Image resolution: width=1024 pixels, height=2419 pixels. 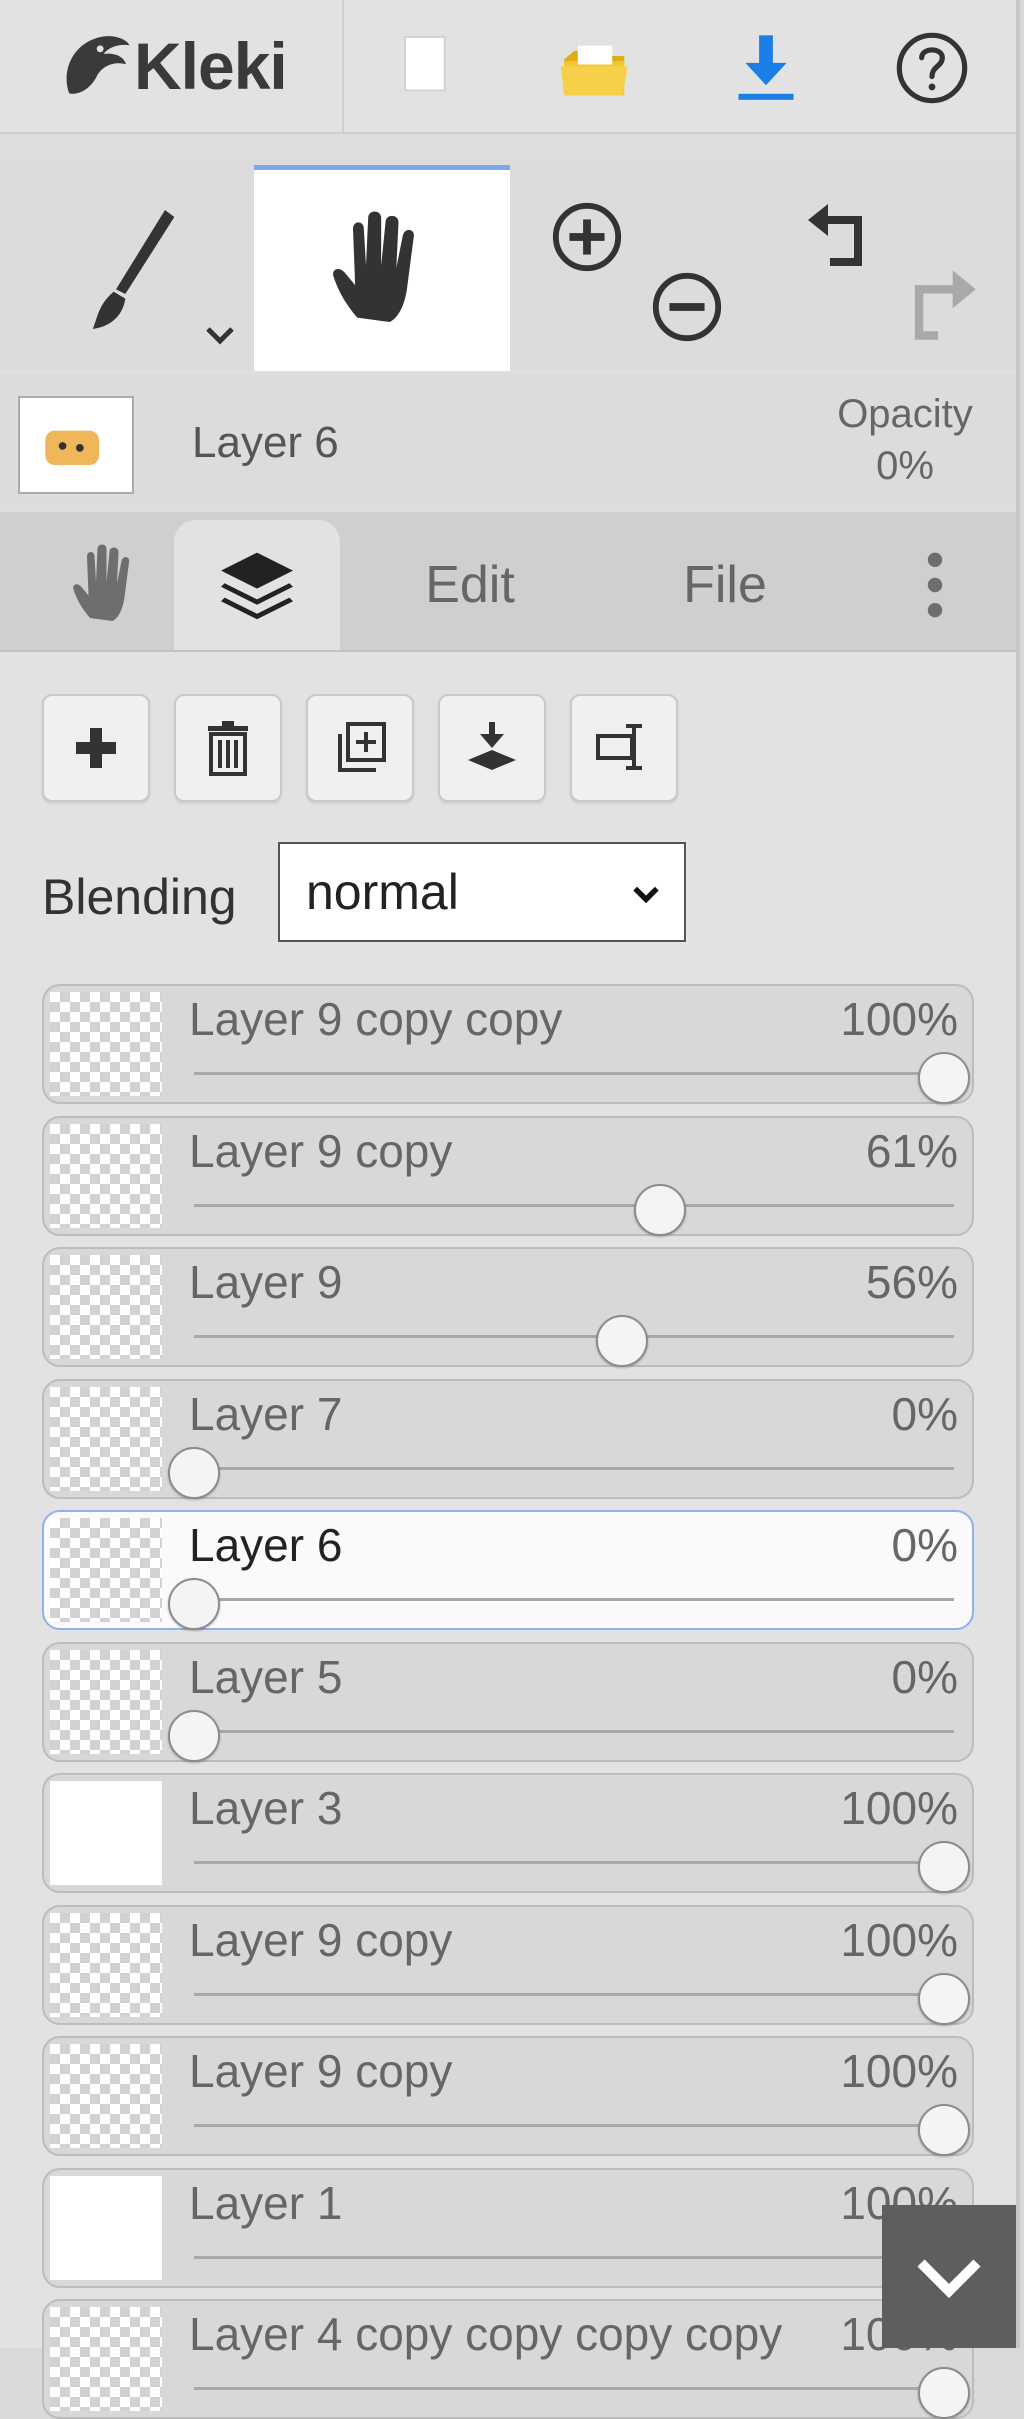 What do you see at coordinates (508, 67) in the screenshot?
I see `top-bar: Kleki` at bounding box center [508, 67].